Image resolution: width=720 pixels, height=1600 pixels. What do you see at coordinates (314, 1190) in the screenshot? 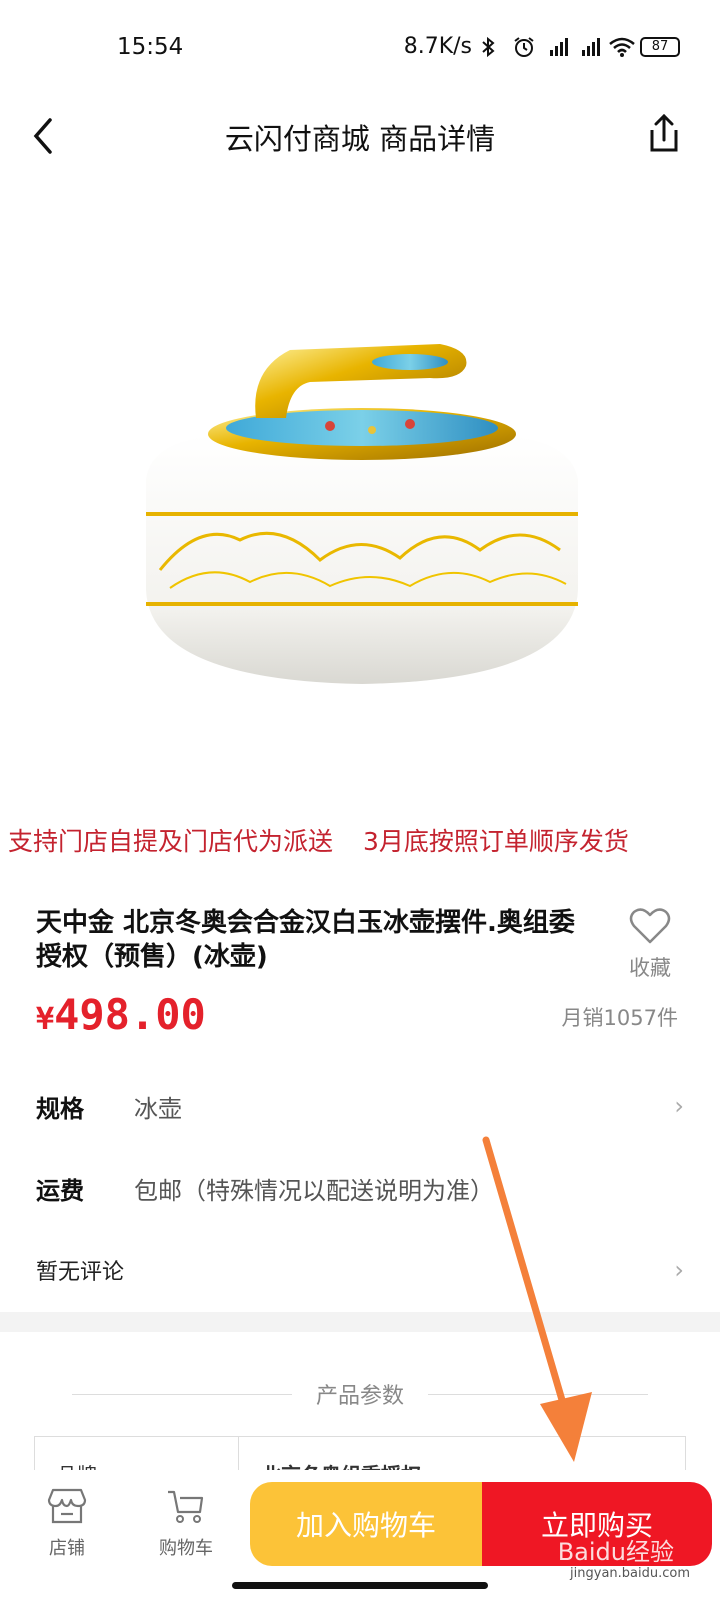
I see `shipping-value: 包邮（特殊情况以配送说明为准）` at bounding box center [314, 1190].